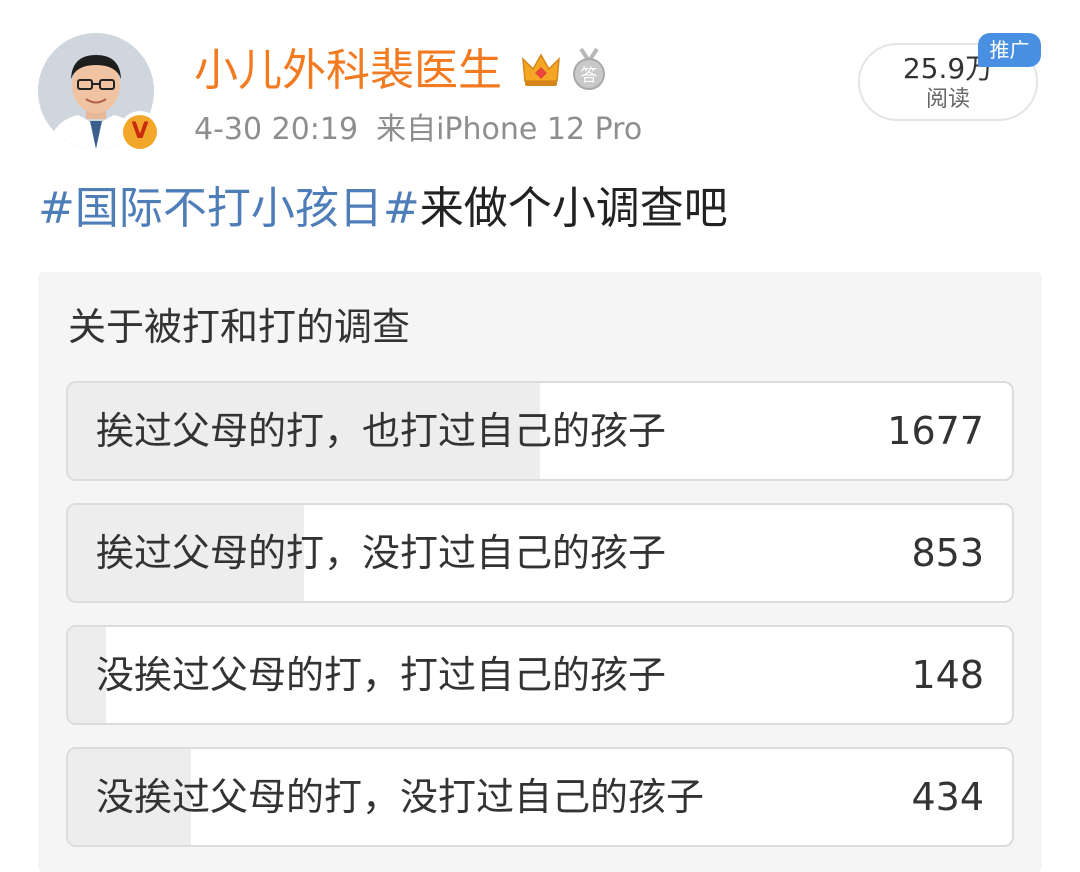  Describe the element at coordinates (1009, 50) in the screenshot. I see `promo-badge: 推广` at that location.